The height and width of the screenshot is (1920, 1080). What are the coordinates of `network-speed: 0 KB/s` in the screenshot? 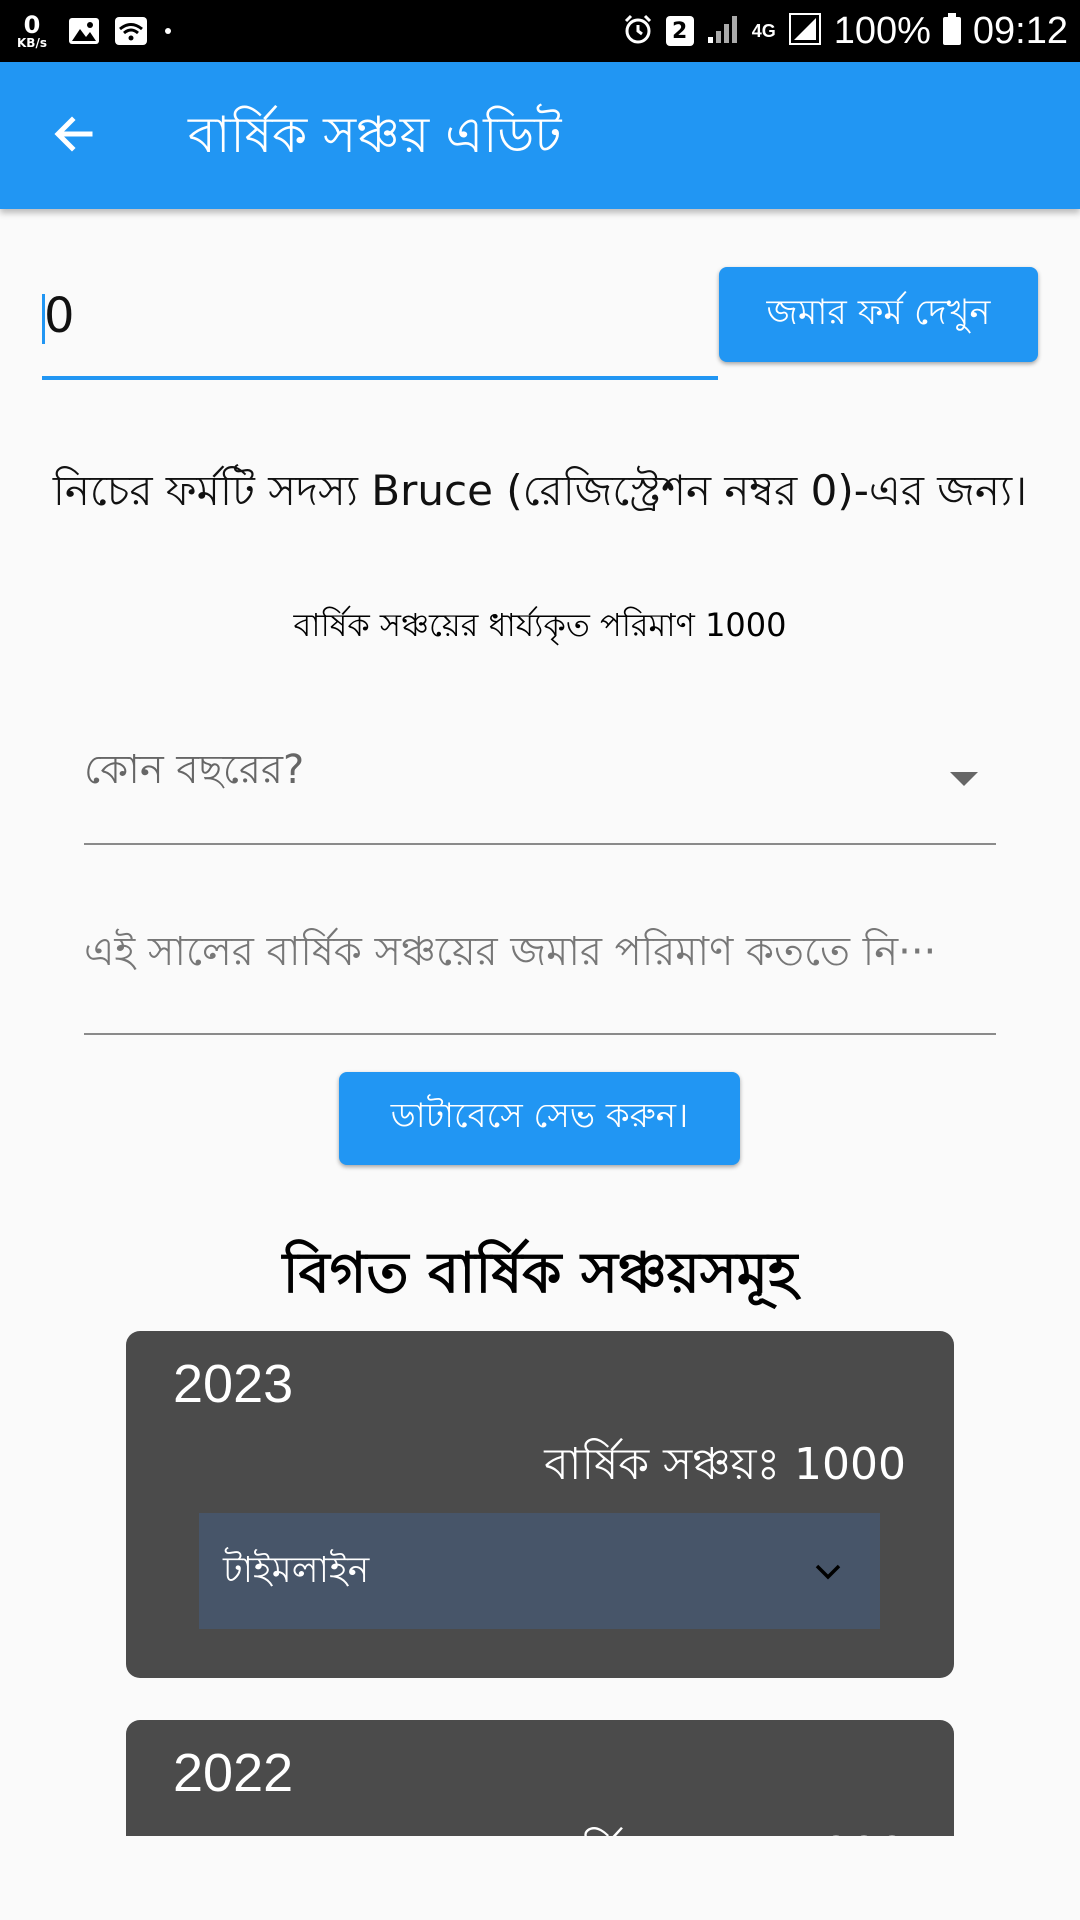 It's located at (32, 31).